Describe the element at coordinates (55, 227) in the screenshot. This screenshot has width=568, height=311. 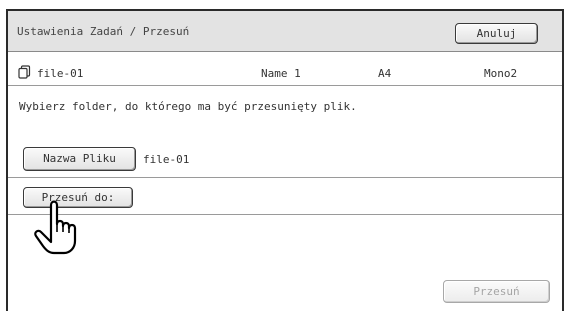
I see `pointing-hand-icon` at that location.